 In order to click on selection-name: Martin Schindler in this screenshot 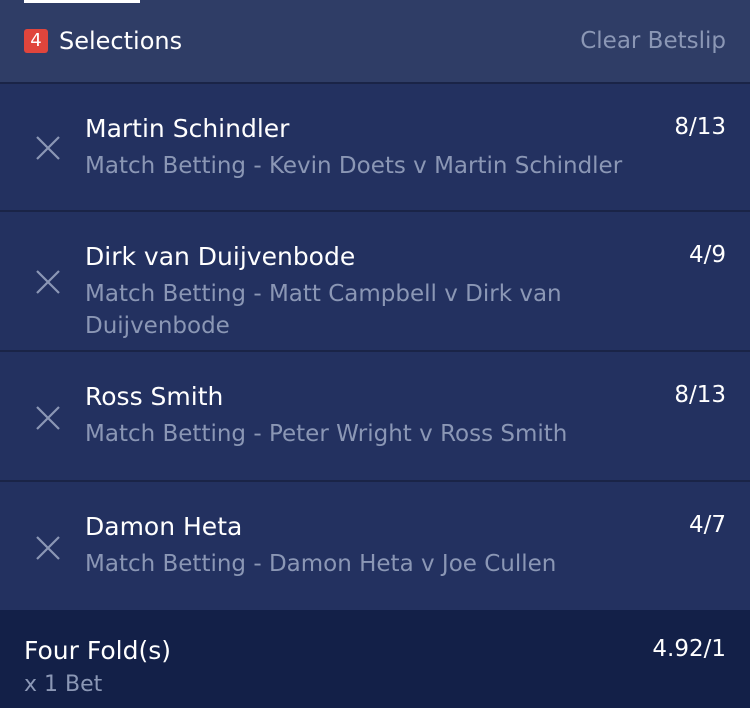, I will do `click(187, 128)`.